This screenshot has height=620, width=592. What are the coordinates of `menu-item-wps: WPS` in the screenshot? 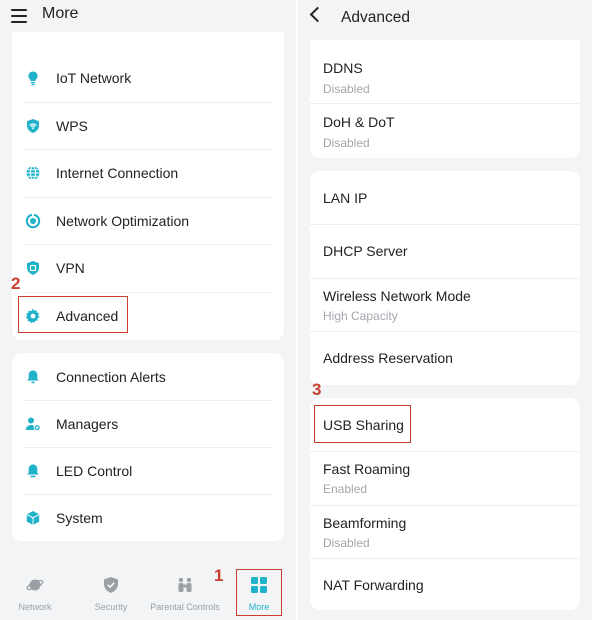 It's located at (148, 125).